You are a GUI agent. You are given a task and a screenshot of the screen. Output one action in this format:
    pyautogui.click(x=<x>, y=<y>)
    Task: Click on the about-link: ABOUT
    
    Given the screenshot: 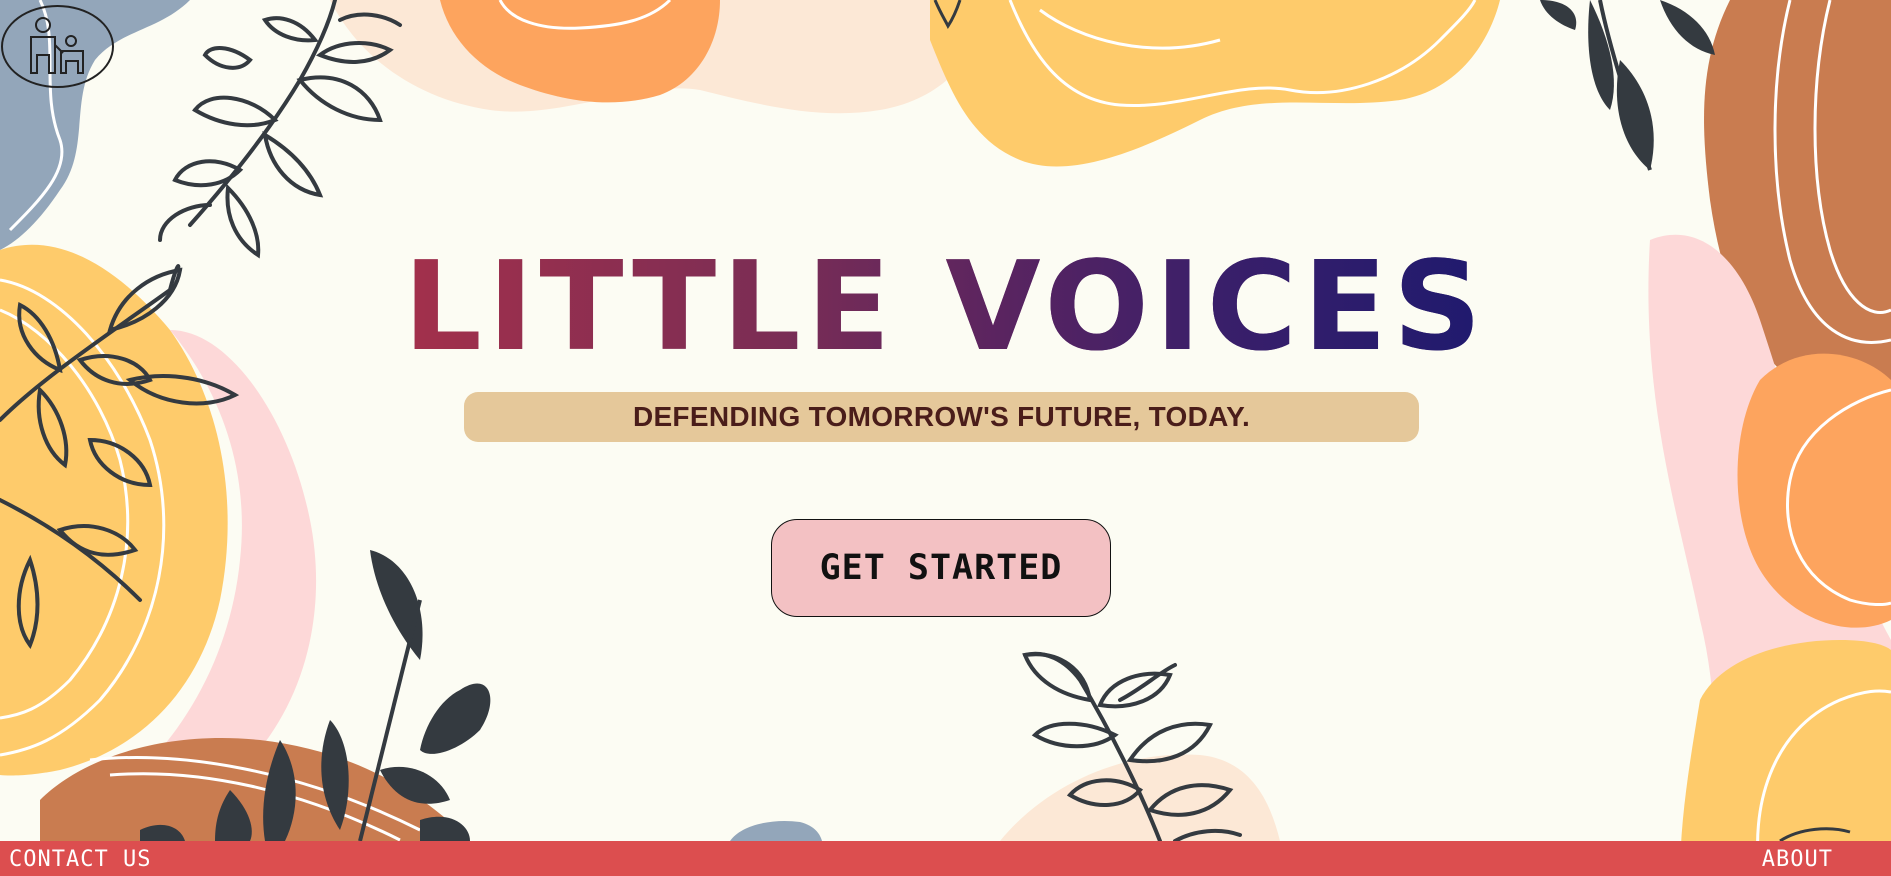 What is the action you would take?
    pyautogui.click(x=1797, y=858)
    